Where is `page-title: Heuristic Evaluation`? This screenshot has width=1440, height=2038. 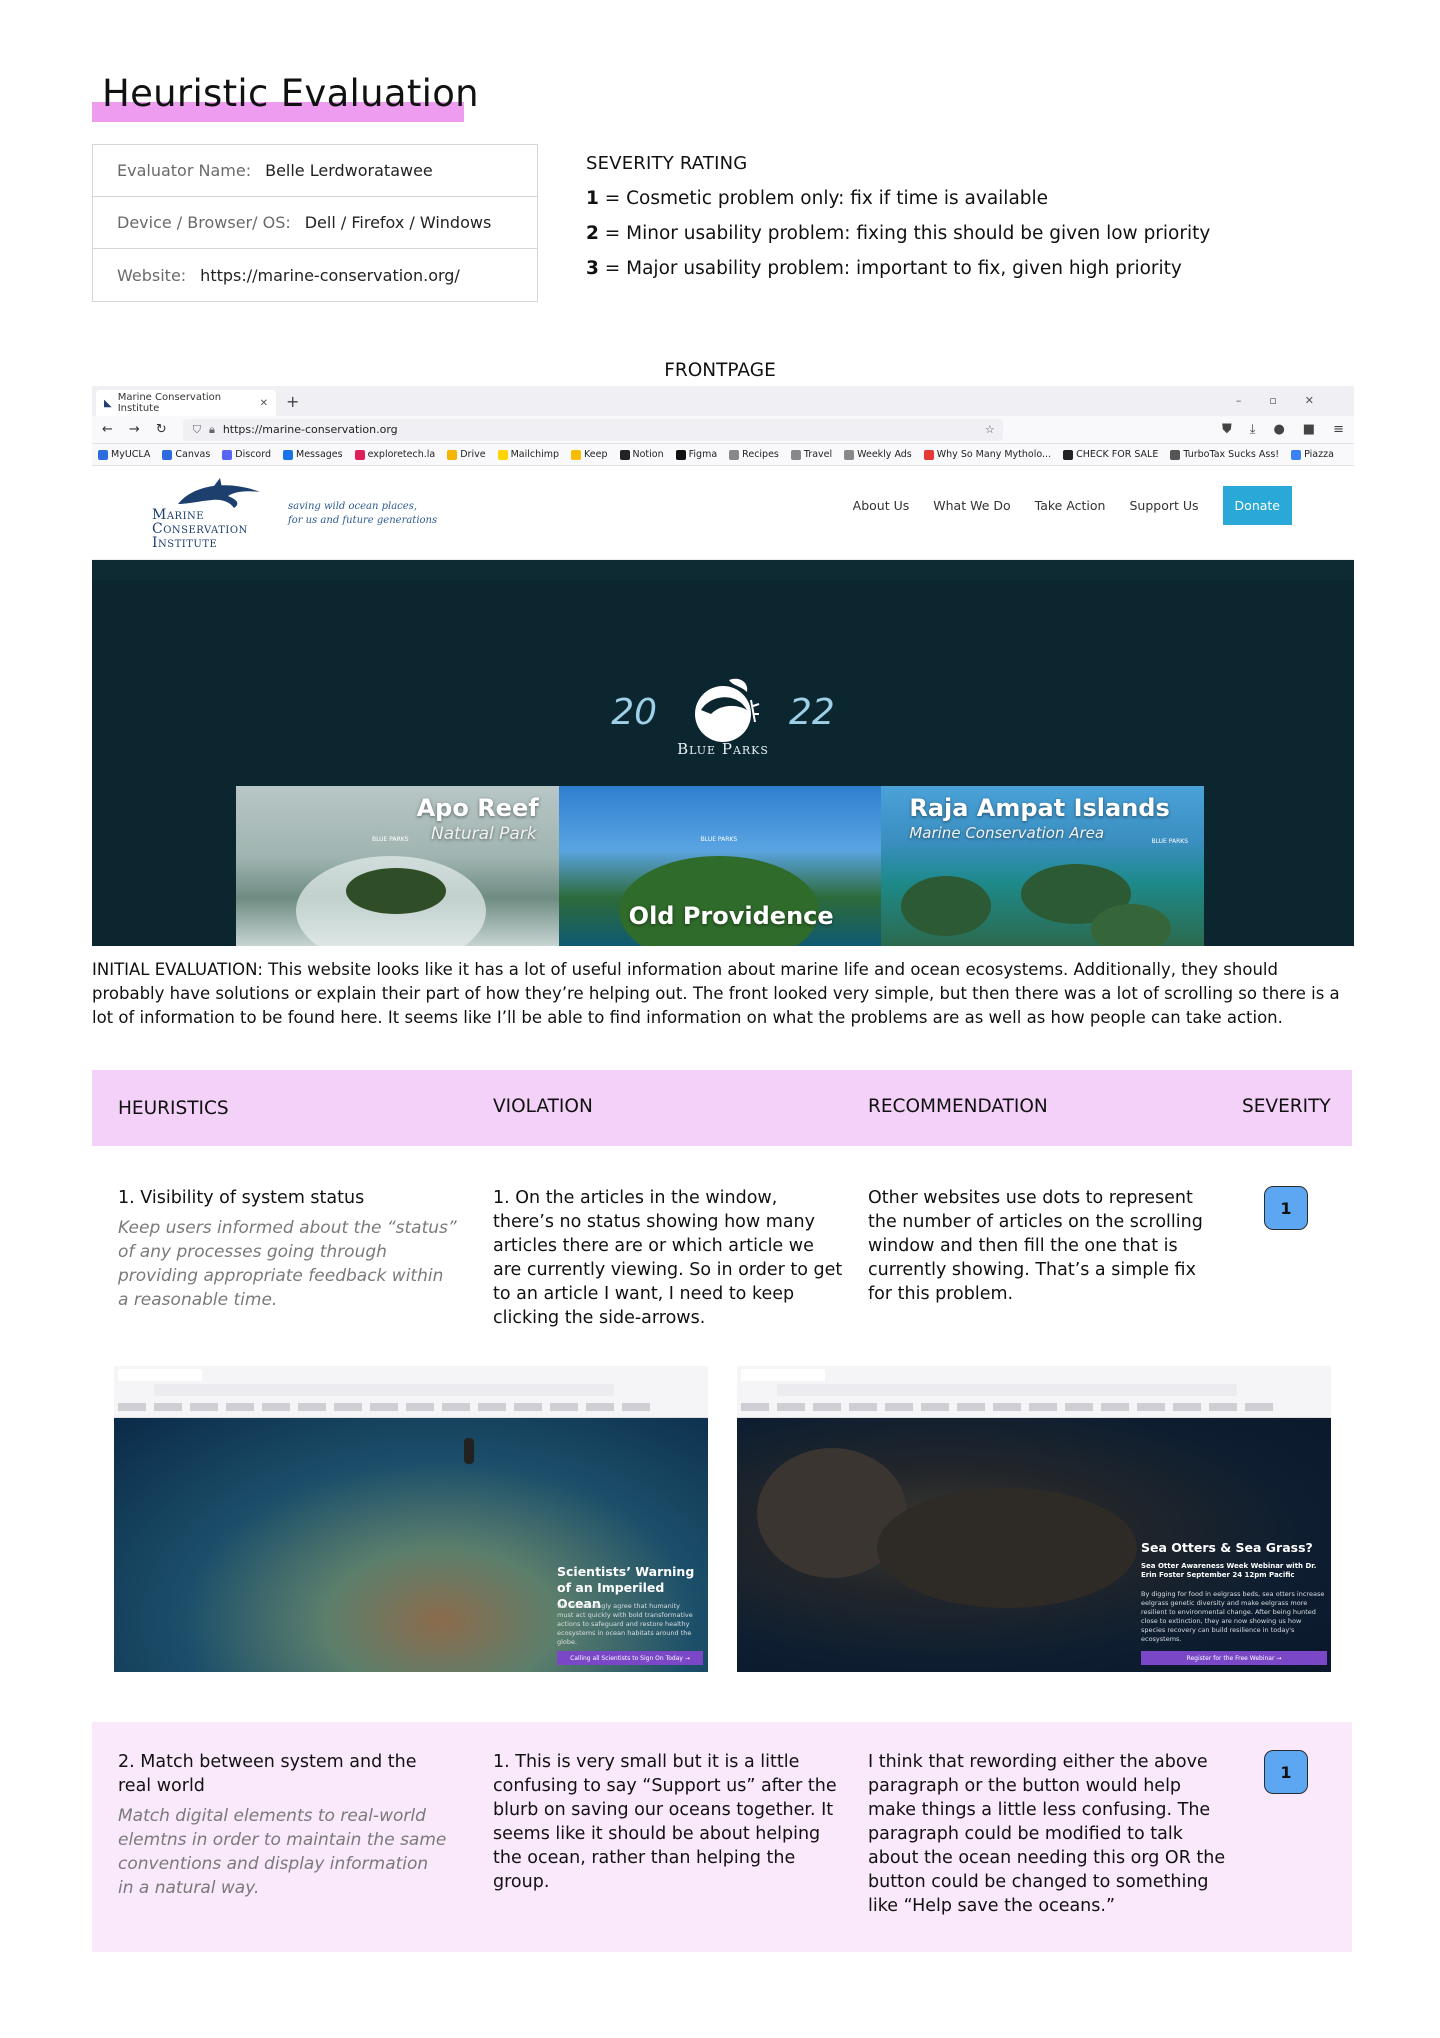 page-title: Heuristic Evaluation is located at coordinates (290, 93).